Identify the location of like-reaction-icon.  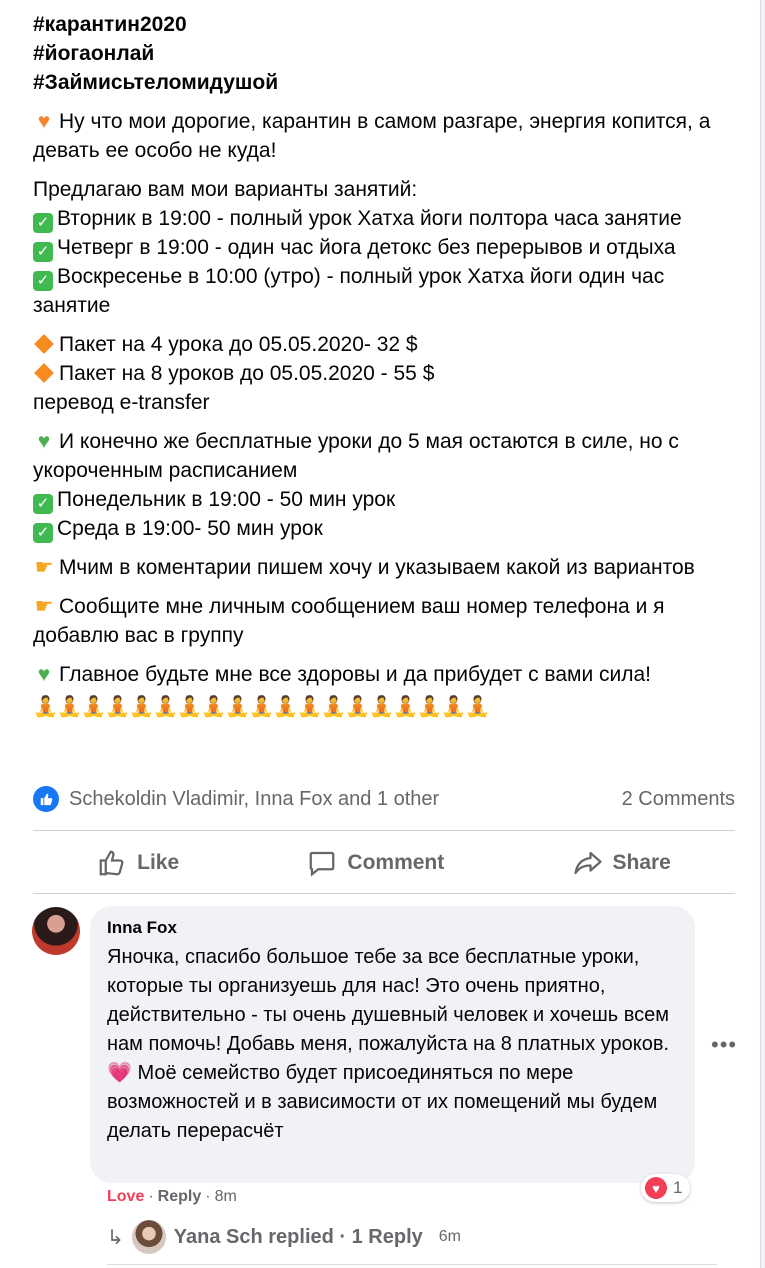
(46, 799).